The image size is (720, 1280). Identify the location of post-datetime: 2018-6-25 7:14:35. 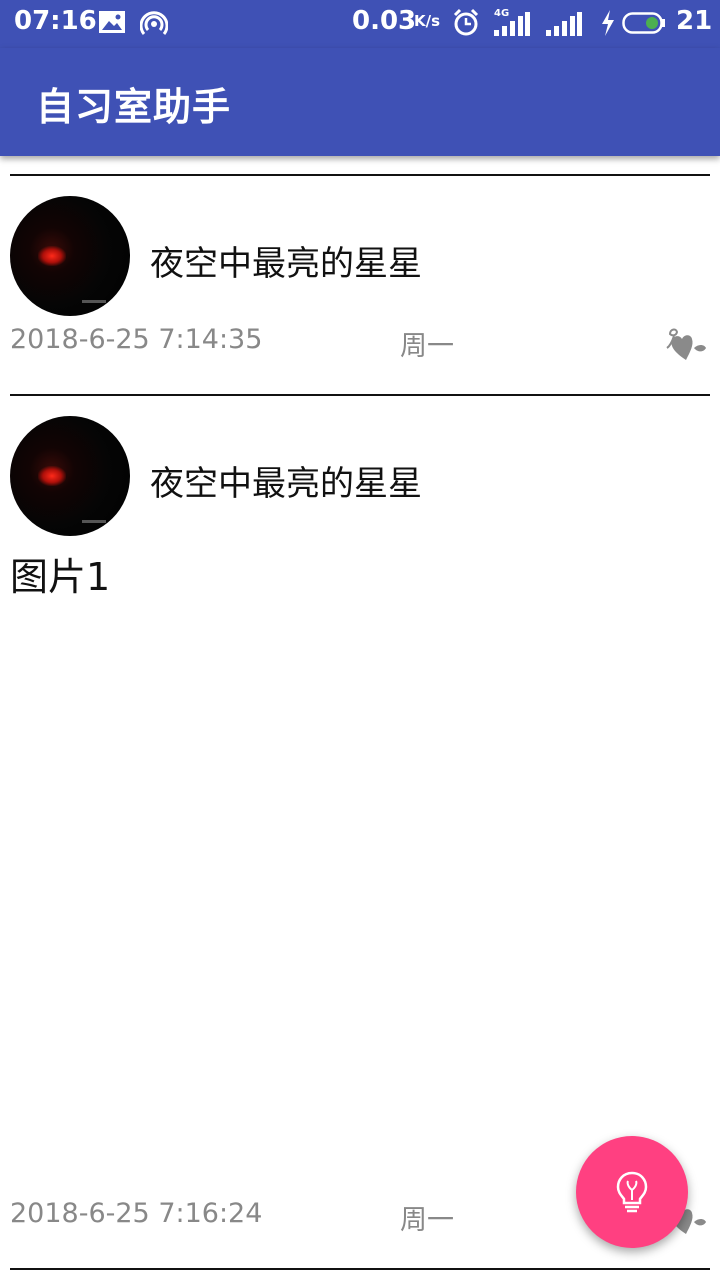
(136, 339).